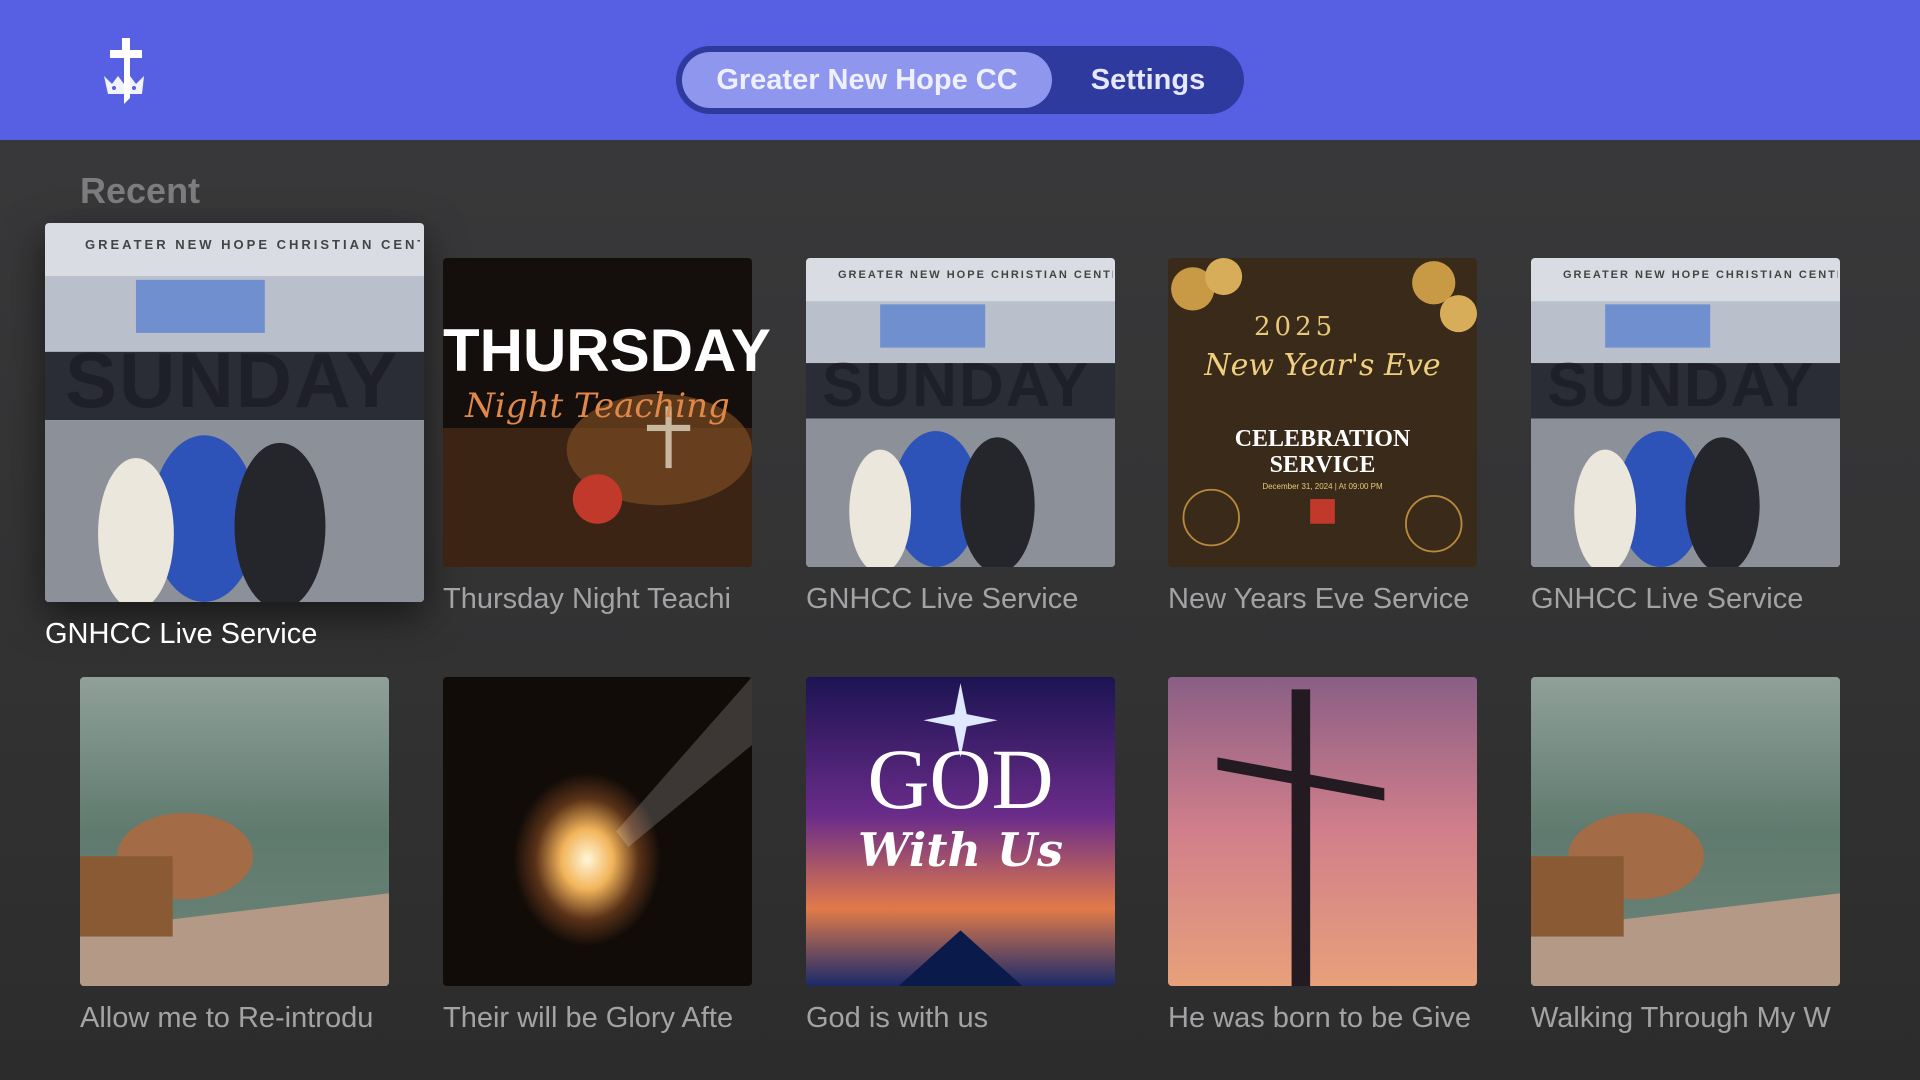 The height and width of the screenshot is (1080, 1920). I want to click on card-title: He was born to be Give, so click(1320, 1018).